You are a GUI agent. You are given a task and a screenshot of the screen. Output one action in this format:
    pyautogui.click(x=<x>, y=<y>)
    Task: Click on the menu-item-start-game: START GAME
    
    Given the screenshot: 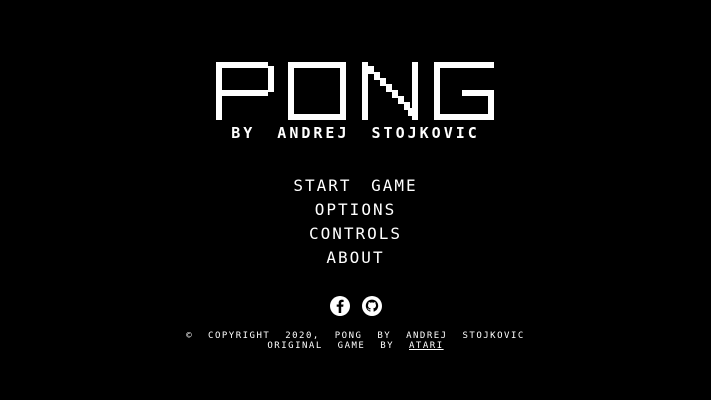 What is the action you would take?
    pyautogui.click(x=355, y=186)
    